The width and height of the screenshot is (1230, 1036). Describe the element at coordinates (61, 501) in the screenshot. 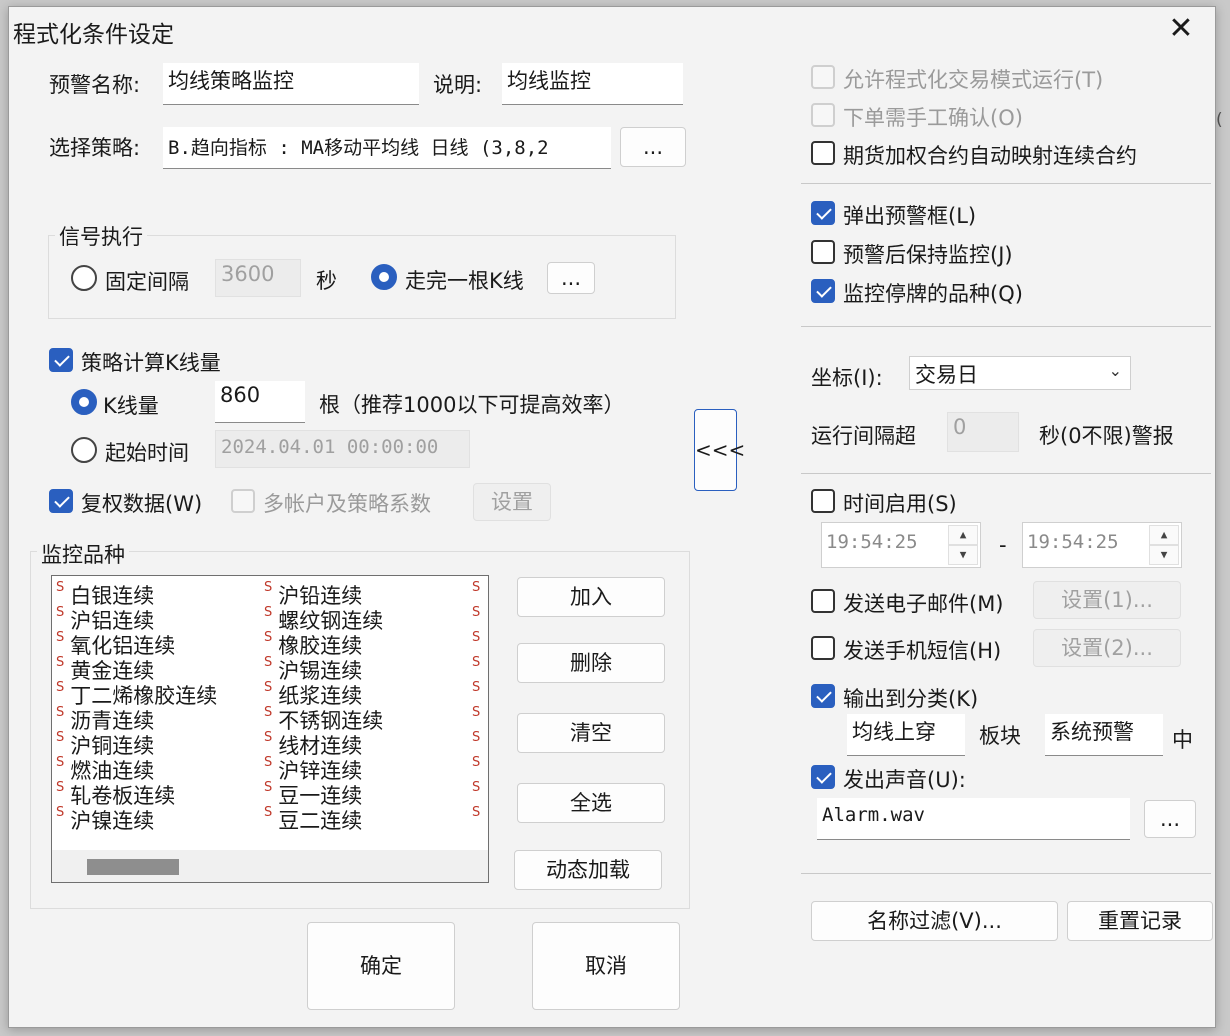

I see `adjust-data-checkbox` at that location.